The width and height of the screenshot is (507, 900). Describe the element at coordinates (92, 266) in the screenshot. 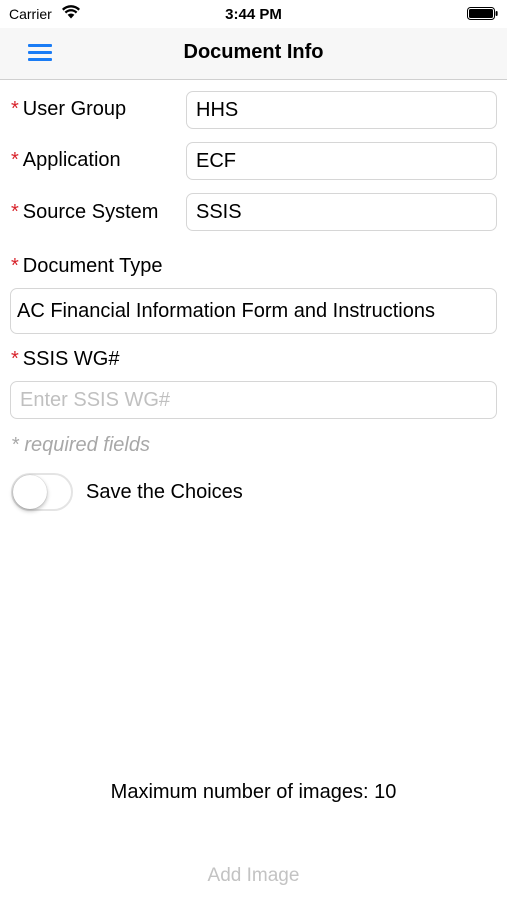

I see `document-type-label-text: Document Type` at that location.